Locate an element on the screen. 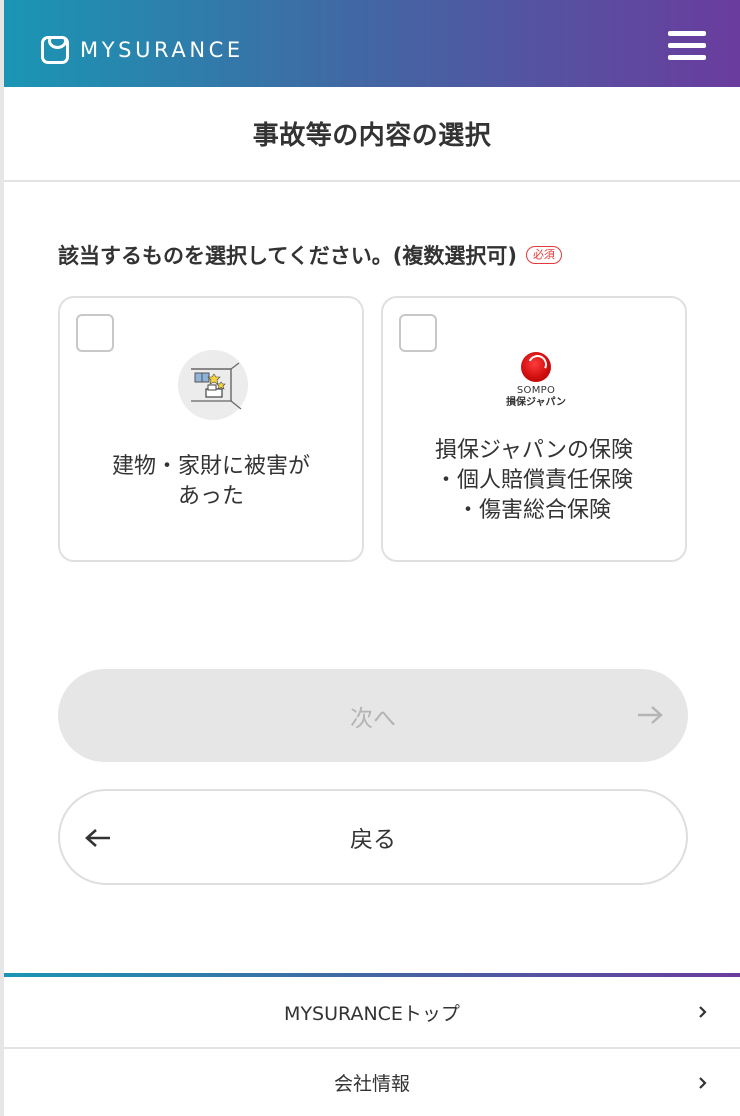 This screenshot has width=740, height=1116. sompo-logo: SOMPO 損保ジャパン is located at coordinates (536, 387).